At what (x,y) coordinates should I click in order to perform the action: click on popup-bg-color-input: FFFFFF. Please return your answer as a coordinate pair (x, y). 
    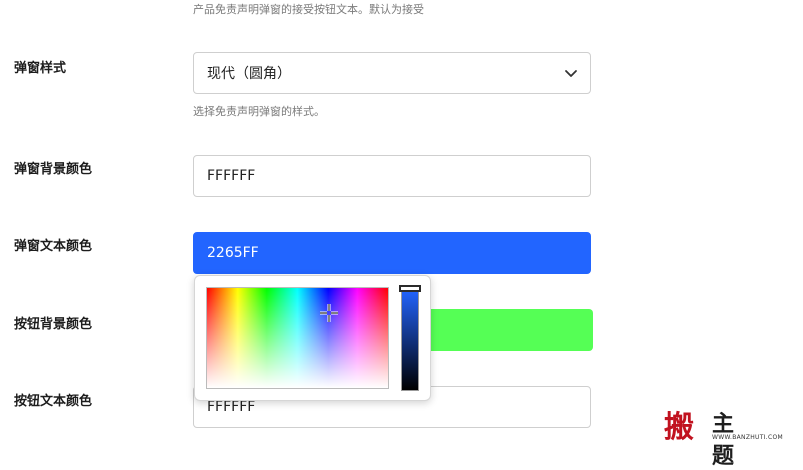
    Looking at the image, I should click on (392, 176).